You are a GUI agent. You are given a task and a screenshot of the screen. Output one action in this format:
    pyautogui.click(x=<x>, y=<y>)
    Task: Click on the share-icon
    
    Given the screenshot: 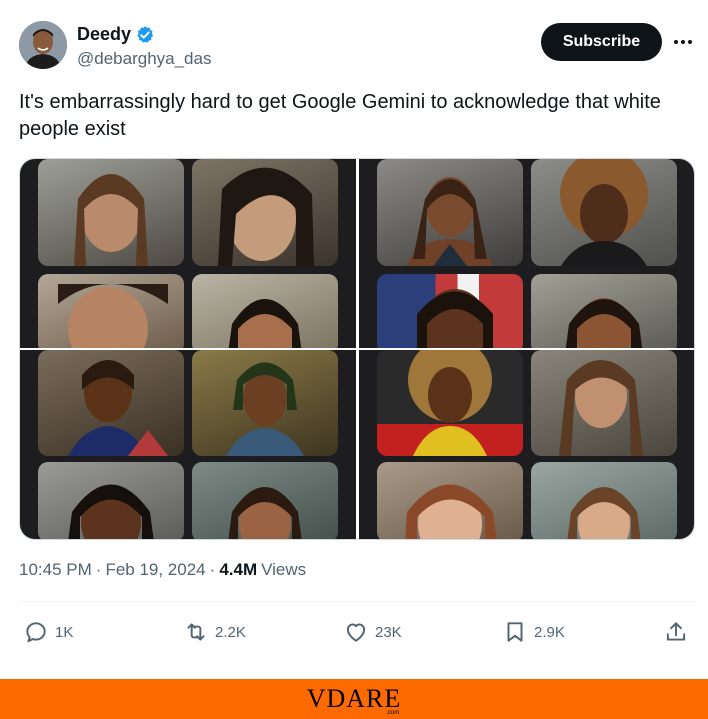 What is the action you would take?
    pyautogui.click(x=676, y=631)
    